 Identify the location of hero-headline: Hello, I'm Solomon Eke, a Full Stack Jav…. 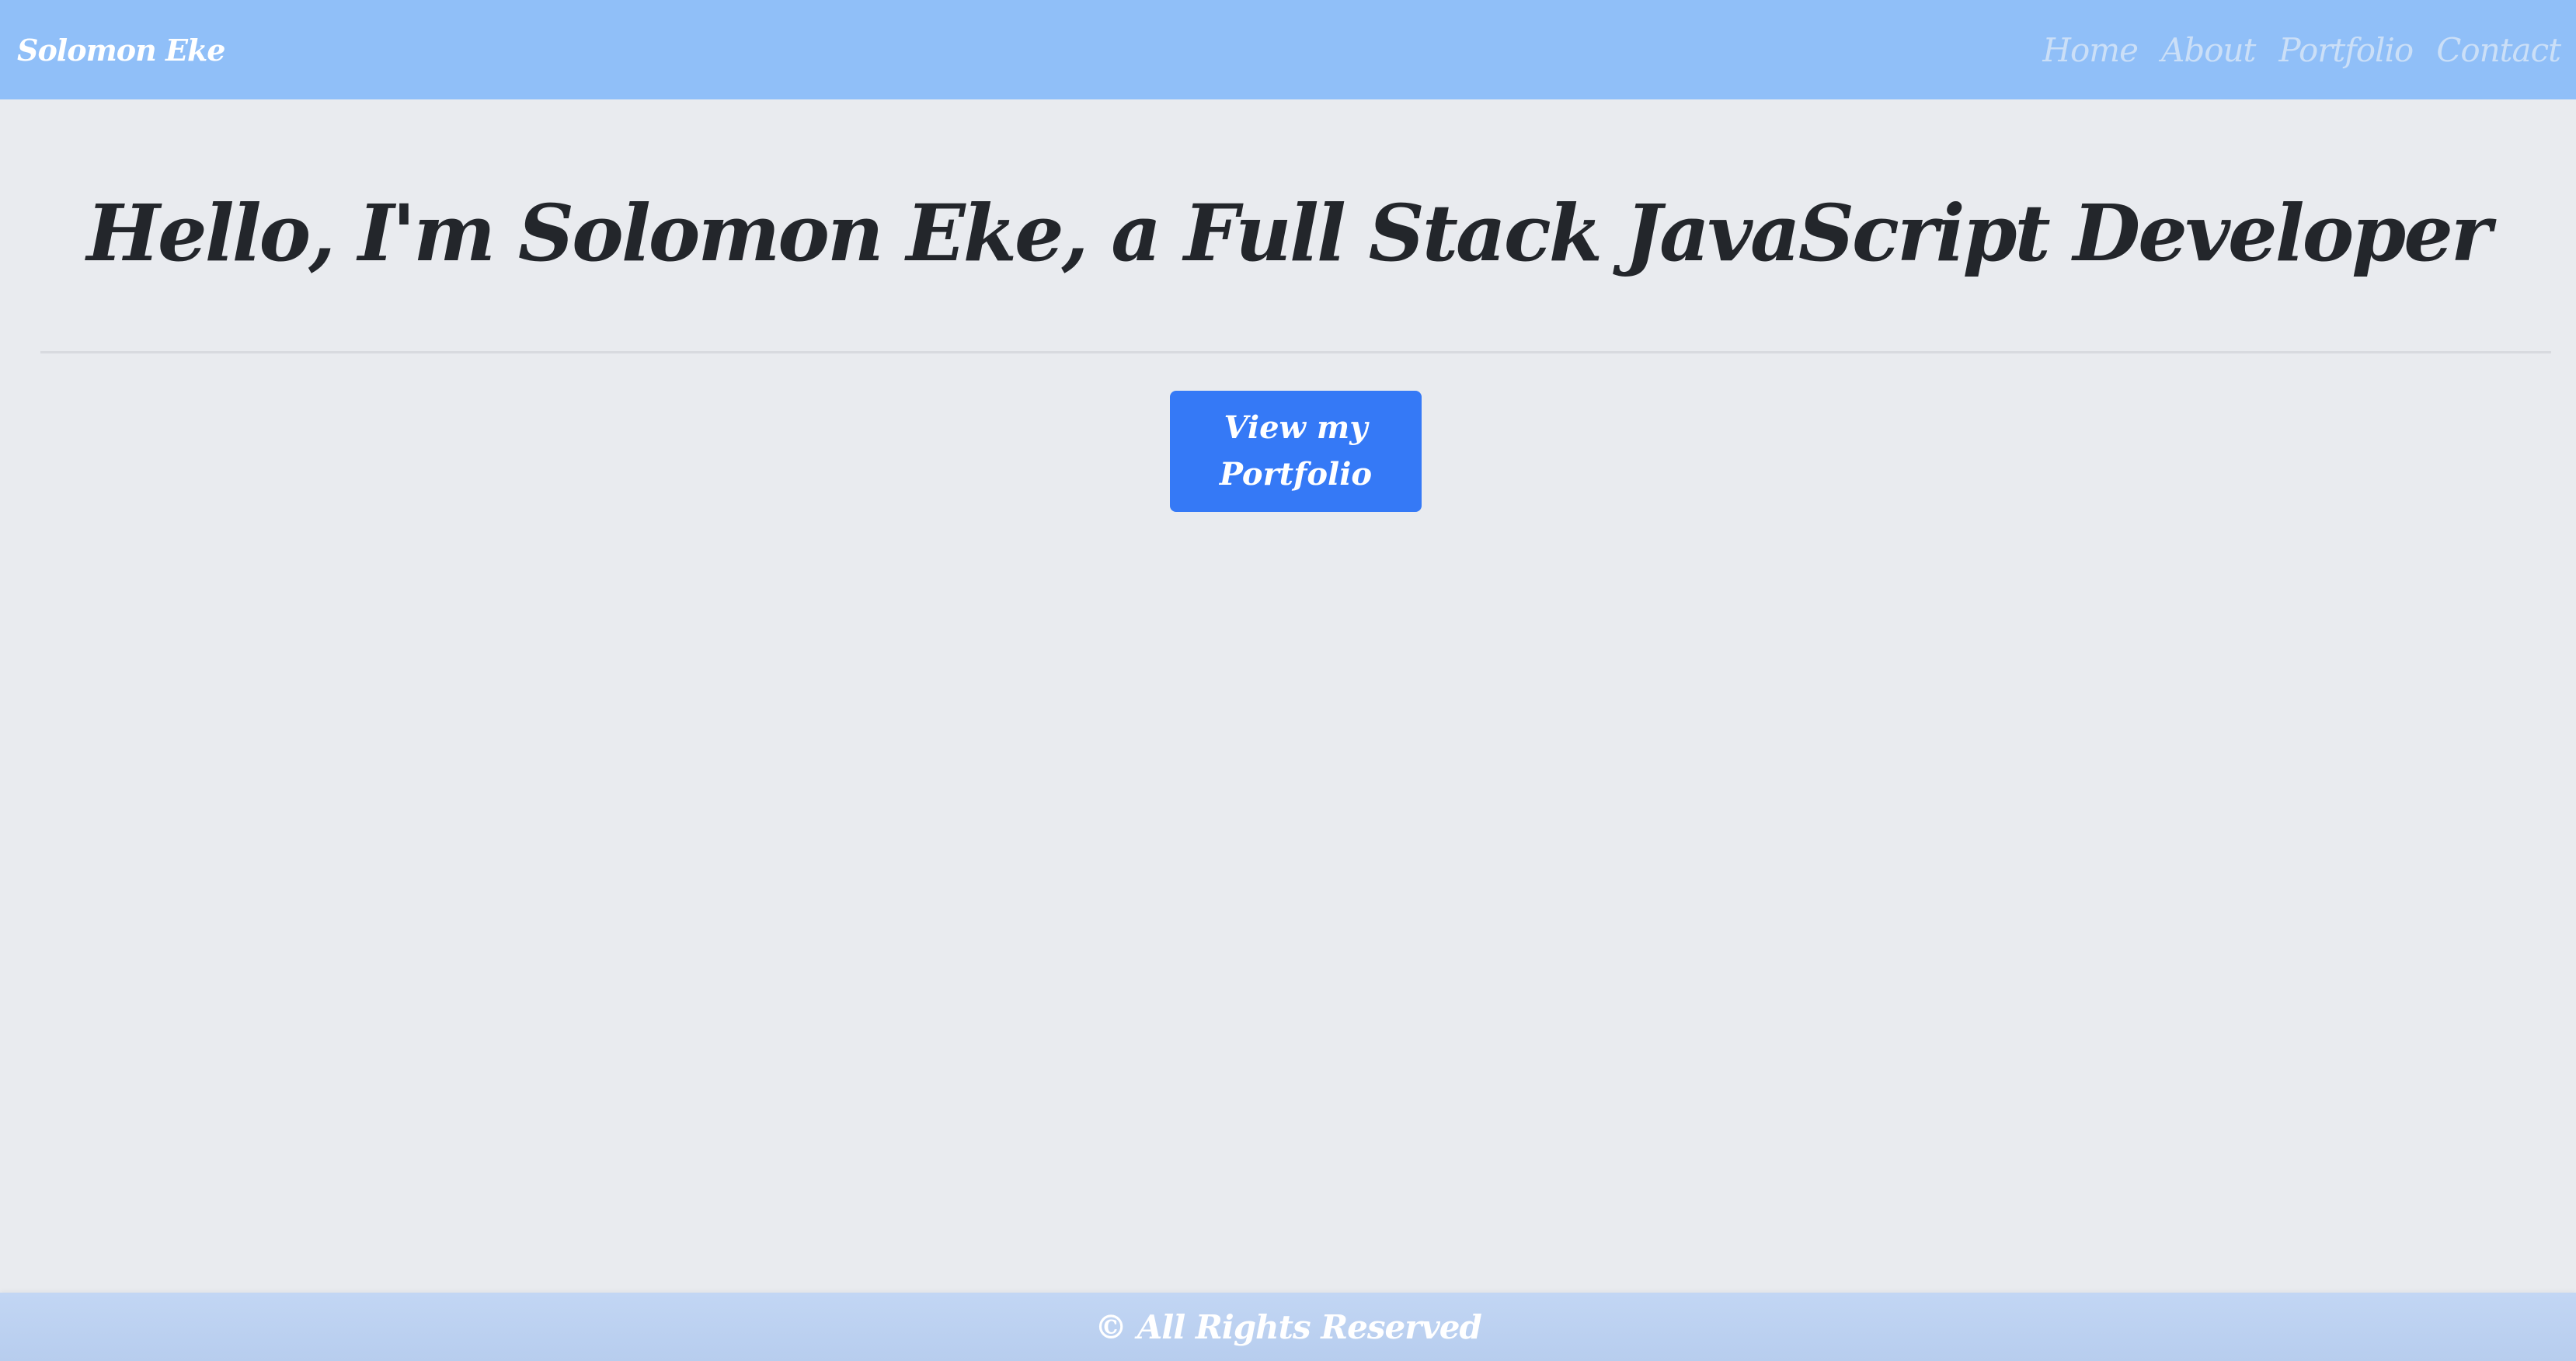
(1288, 233).